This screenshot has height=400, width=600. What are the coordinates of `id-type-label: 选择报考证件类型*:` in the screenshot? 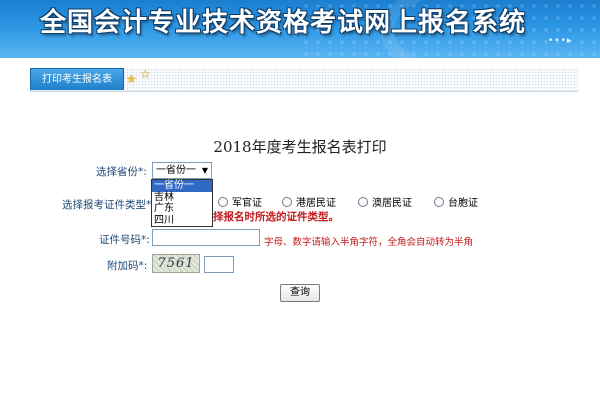 It's located at (108, 204).